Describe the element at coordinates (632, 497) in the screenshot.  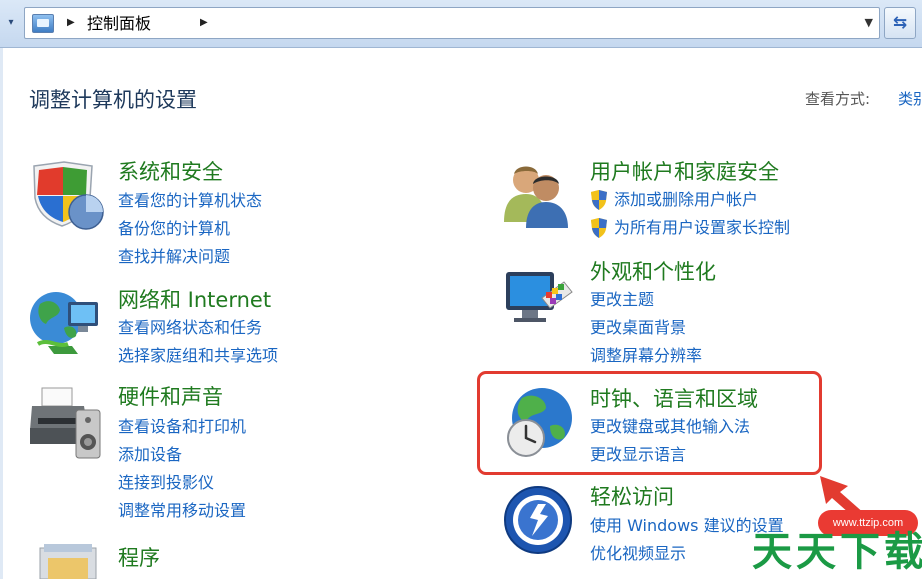
I see `category-title: 轻松访问` at that location.